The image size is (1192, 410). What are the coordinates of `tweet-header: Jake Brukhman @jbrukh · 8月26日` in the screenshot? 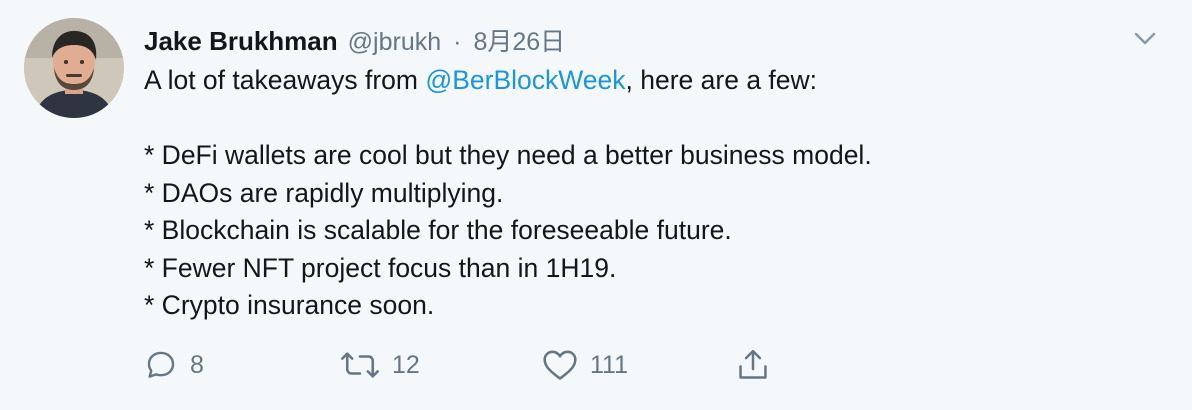 It's located at (354, 39).